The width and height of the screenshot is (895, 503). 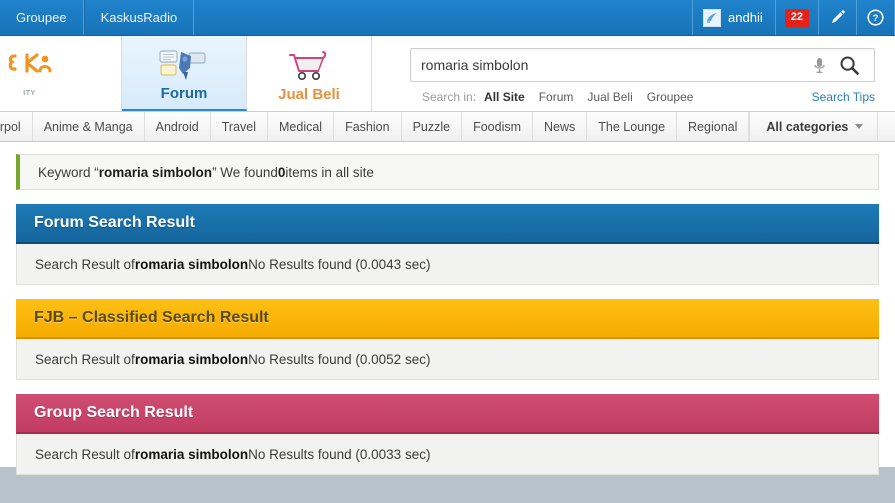 What do you see at coordinates (245, 172) in the screenshot?
I see `keyword-middle: ” We found` at bounding box center [245, 172].